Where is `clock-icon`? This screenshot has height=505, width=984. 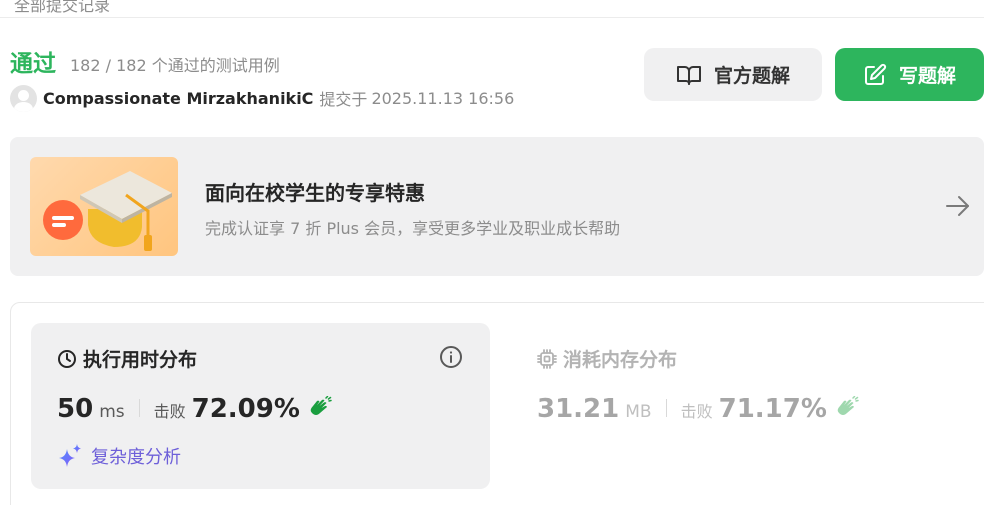
clock-icon is located at coordinates (67, 358).